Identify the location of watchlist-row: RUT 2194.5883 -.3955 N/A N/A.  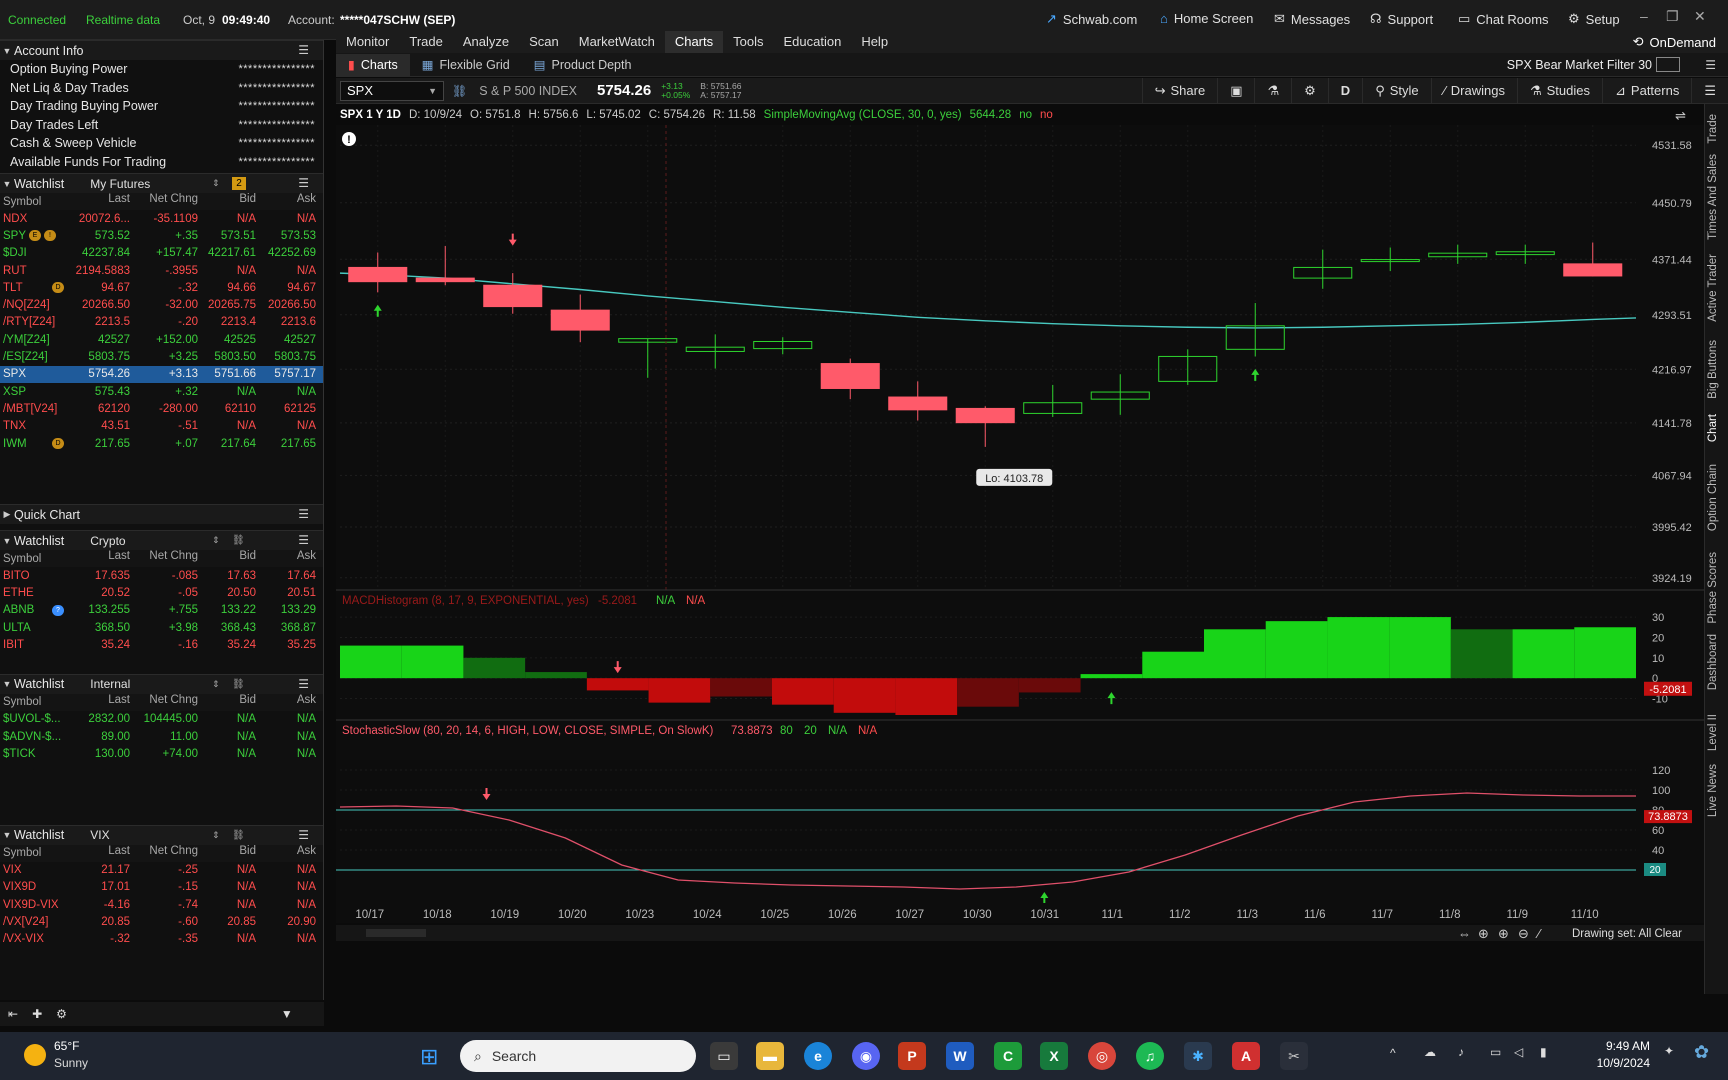
(161, 270).